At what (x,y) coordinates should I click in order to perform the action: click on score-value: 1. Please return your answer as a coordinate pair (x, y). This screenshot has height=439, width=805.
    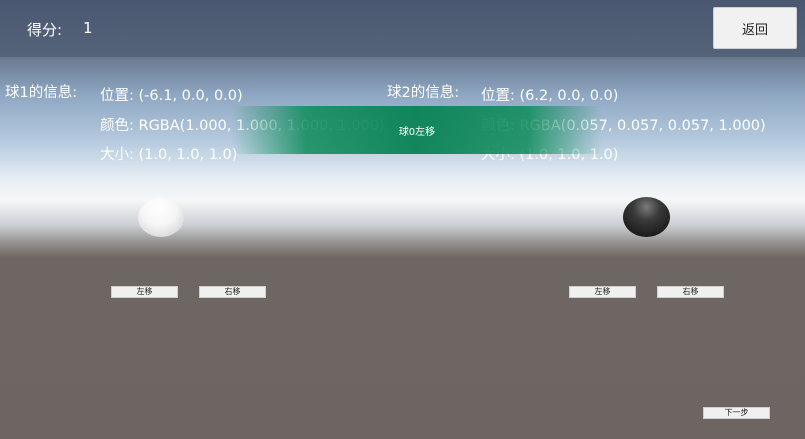
    Looking at the image, I should click on (88, 28).